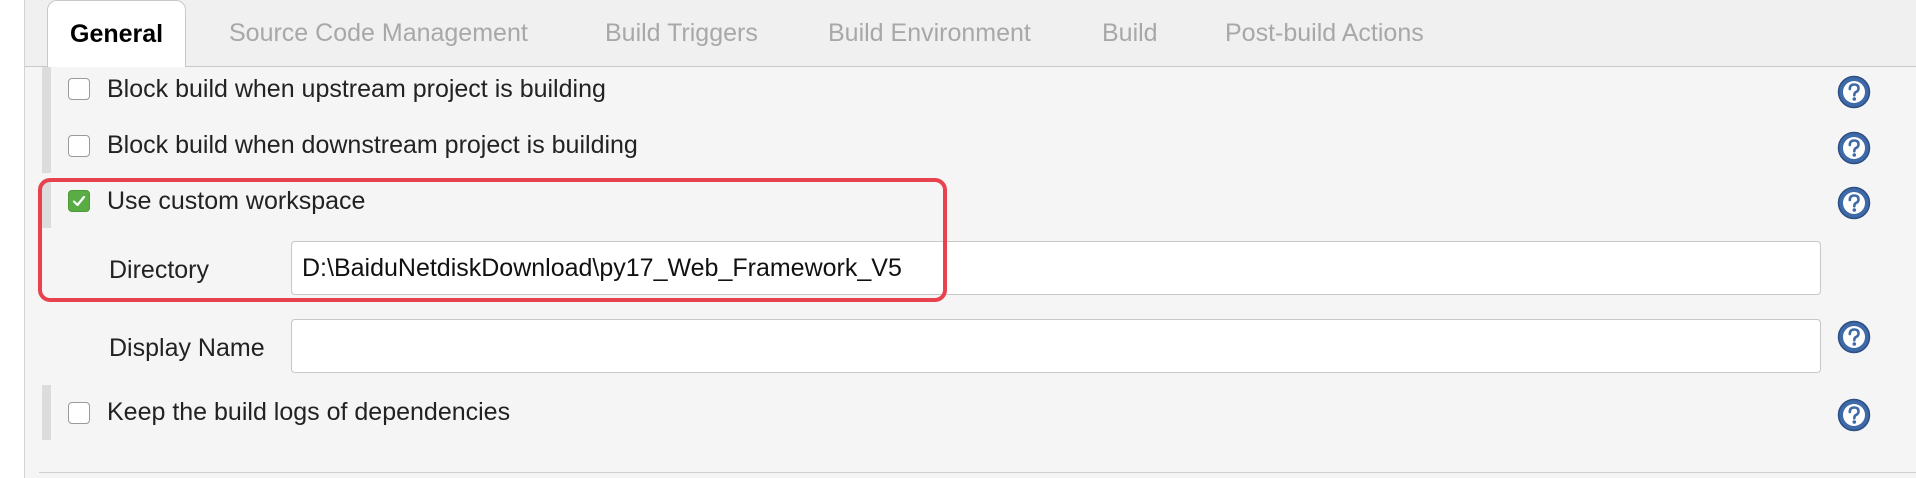 The height and width of the screenshot is (478, 1916). I want to click on display-name-label: Display Name, so click(187, 348).